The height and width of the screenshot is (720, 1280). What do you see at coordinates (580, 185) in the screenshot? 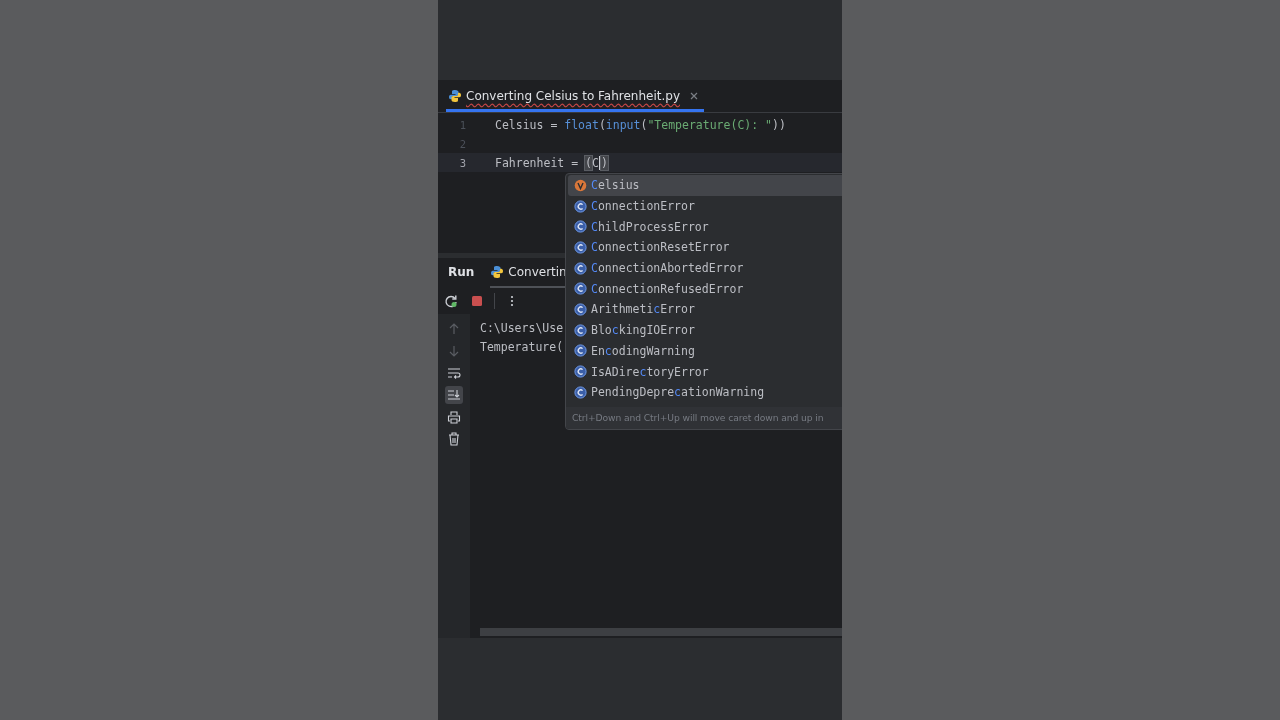
I see `variable-icon` at bounding box center [580, 185].